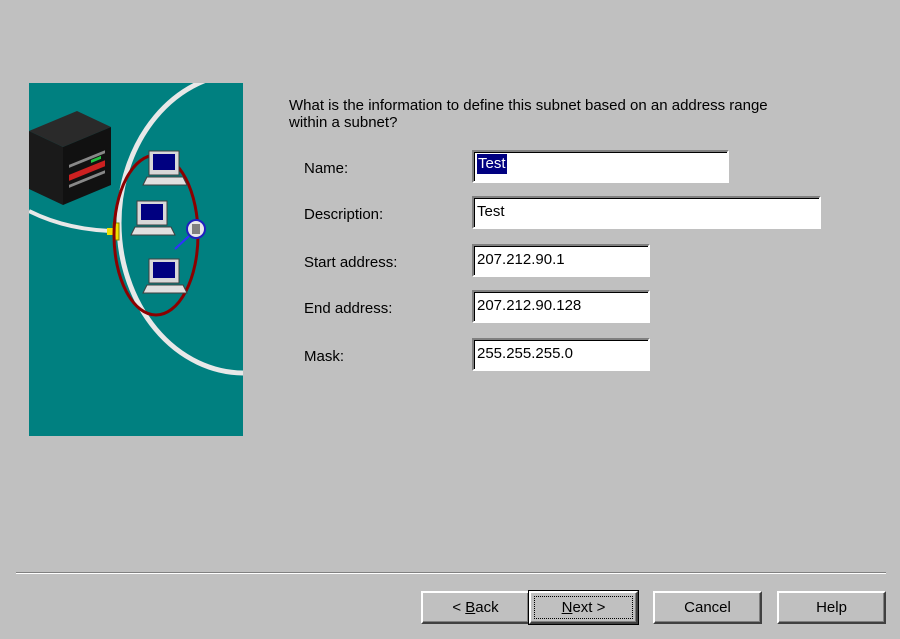 The image size is (900, 639). Describe the element at coordinates (451, 573) in the screenshot. I see `button-separator` at that location.